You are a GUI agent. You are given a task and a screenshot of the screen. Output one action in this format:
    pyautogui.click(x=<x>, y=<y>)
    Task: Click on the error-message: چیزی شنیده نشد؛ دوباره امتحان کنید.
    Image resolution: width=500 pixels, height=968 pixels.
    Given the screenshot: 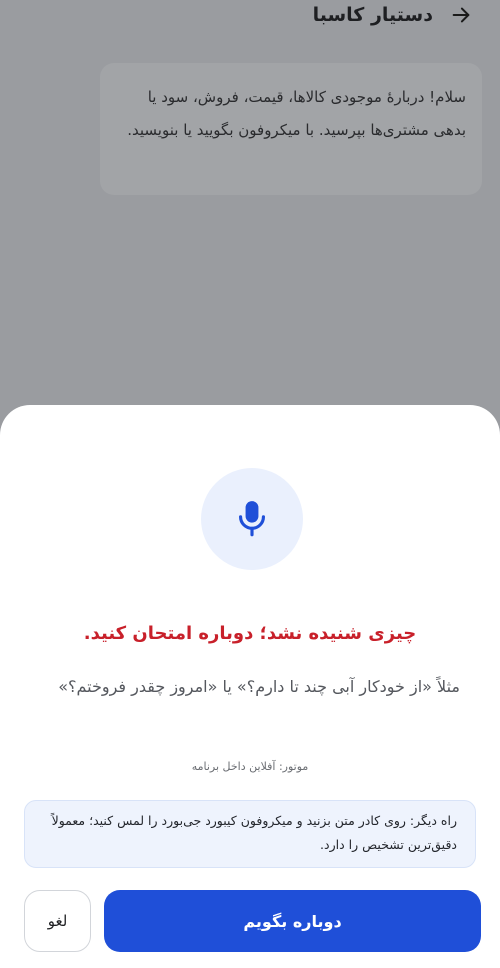 What is the action you would take?
    pyautogui.click(x=250, y=633)
    